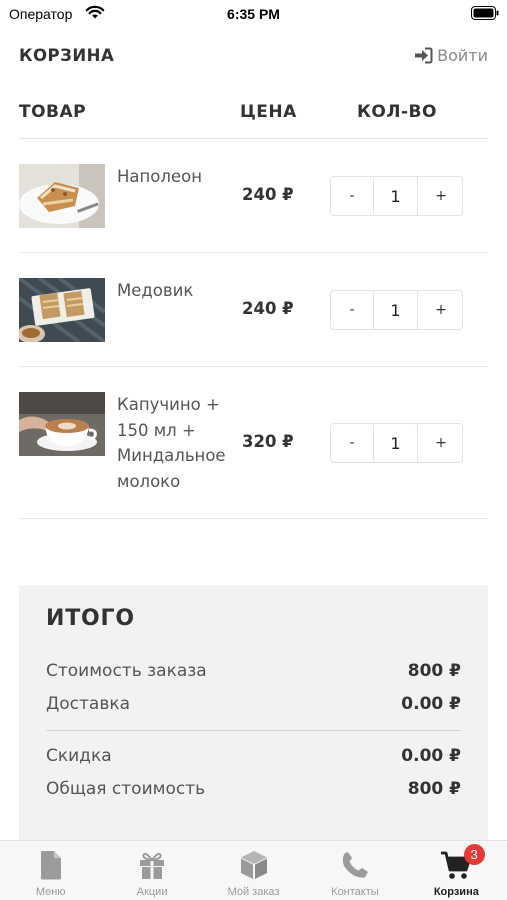 Image resolution: width=507 pixels, height=900 pixels. What do you see at coordinates (434, 789) in the screenshot?
I see `total-value: 800 ₽` at bounding box center [434, 789].